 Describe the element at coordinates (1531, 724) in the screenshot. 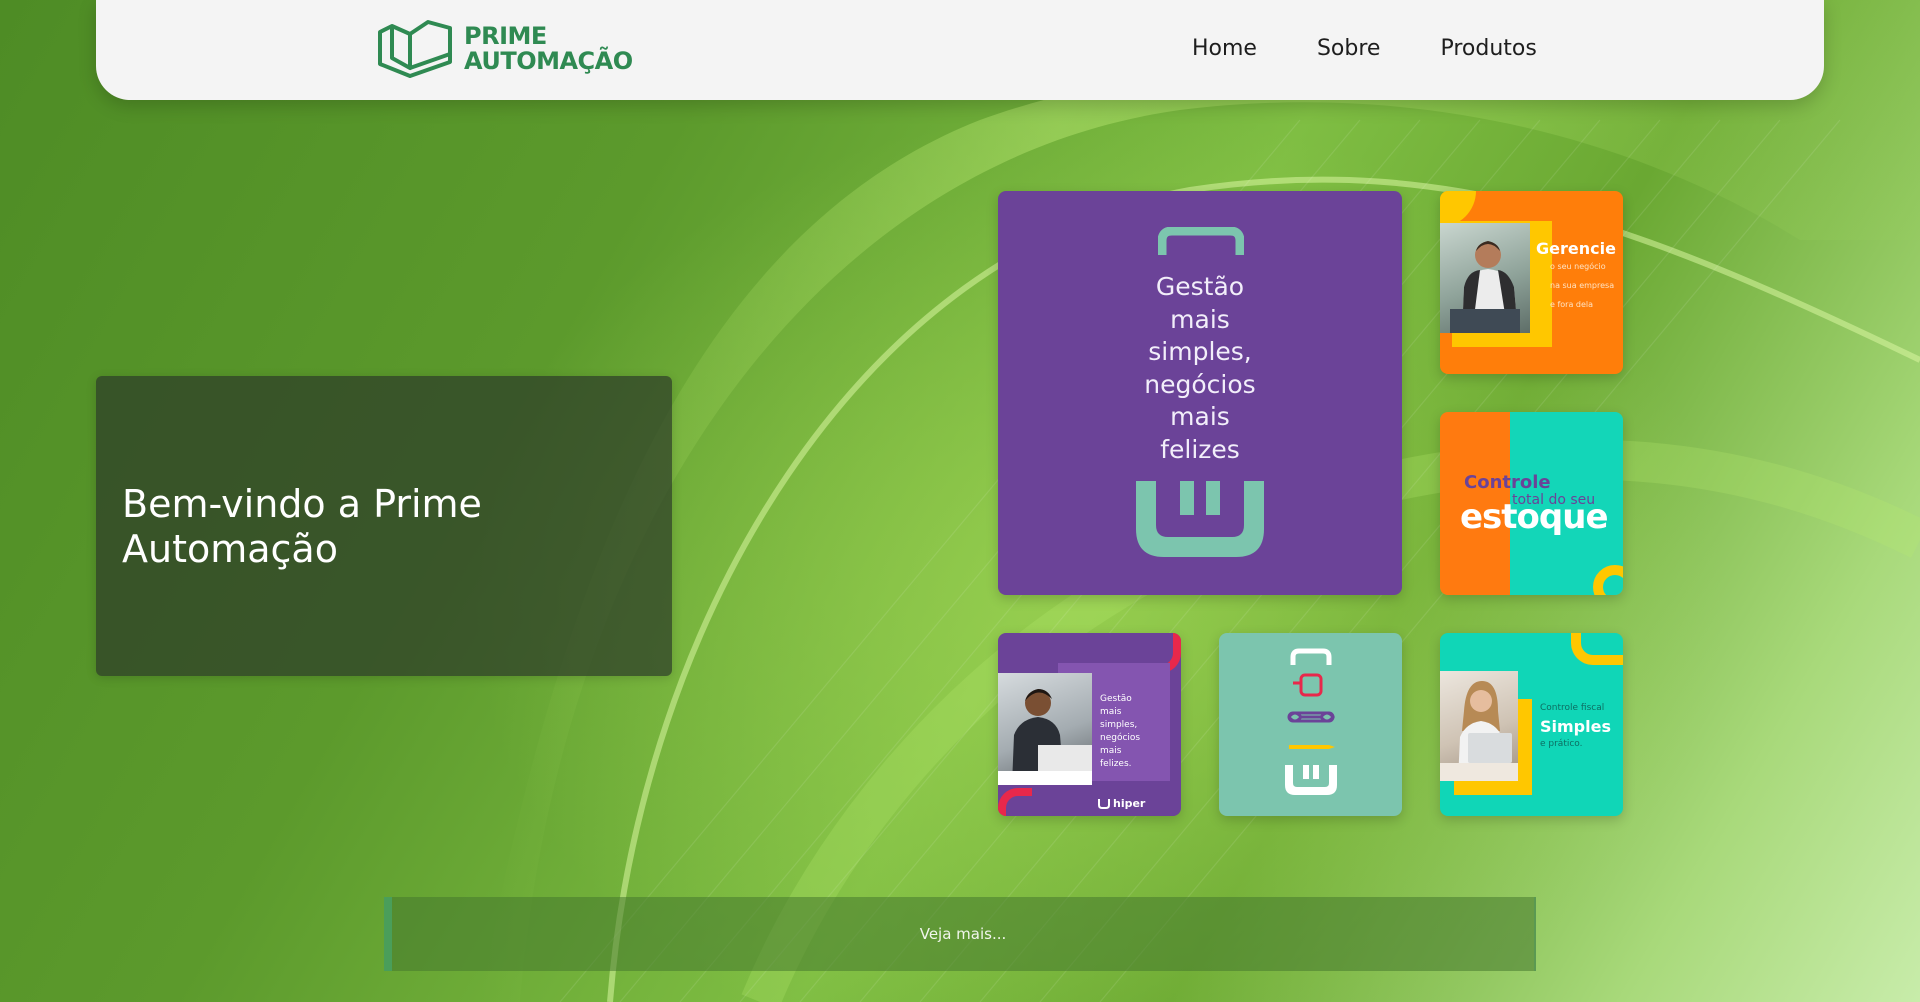

I see `gallery-tile-fiscal: Controle fiscal Simples e prático.` at that location.